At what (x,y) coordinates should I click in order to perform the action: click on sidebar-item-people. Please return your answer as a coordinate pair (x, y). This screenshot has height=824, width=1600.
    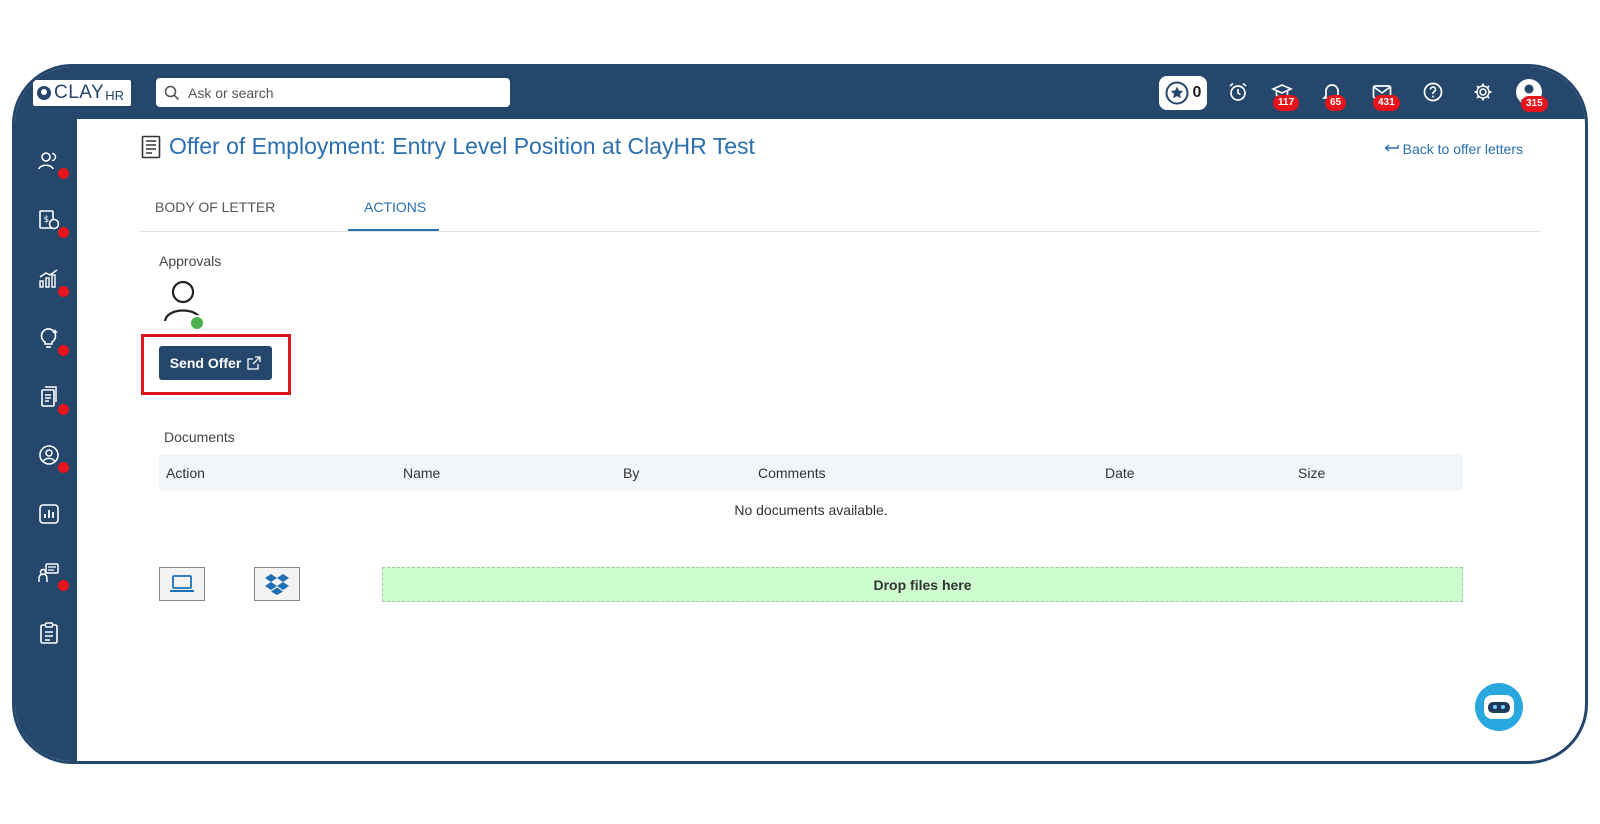
    Looking at the image, I should click on (52, 163).